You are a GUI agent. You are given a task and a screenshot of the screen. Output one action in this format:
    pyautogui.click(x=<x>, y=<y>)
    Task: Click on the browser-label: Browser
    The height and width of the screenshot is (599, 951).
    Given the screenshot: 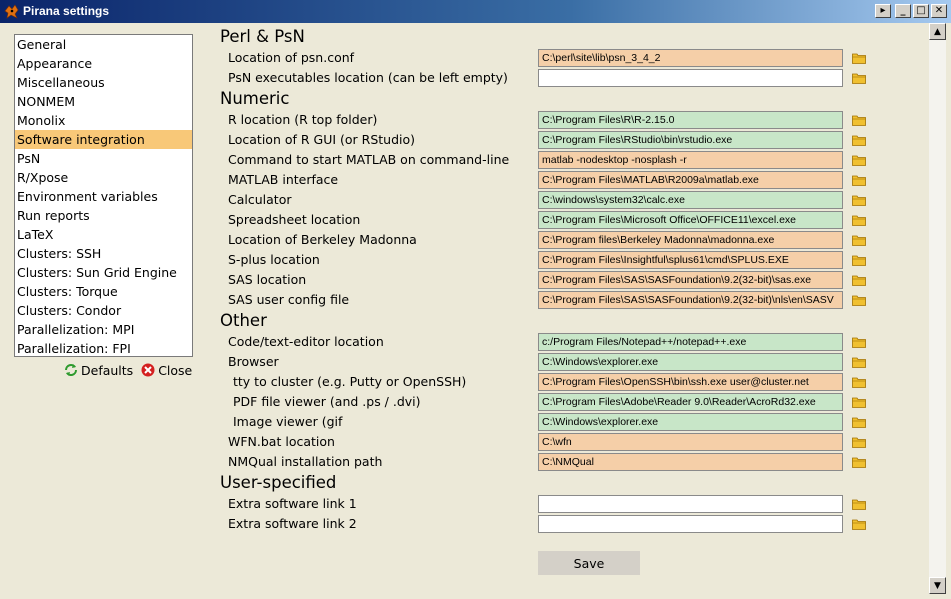 What is the action you would take?
    pyautogui.click(x=253, y=361)
    